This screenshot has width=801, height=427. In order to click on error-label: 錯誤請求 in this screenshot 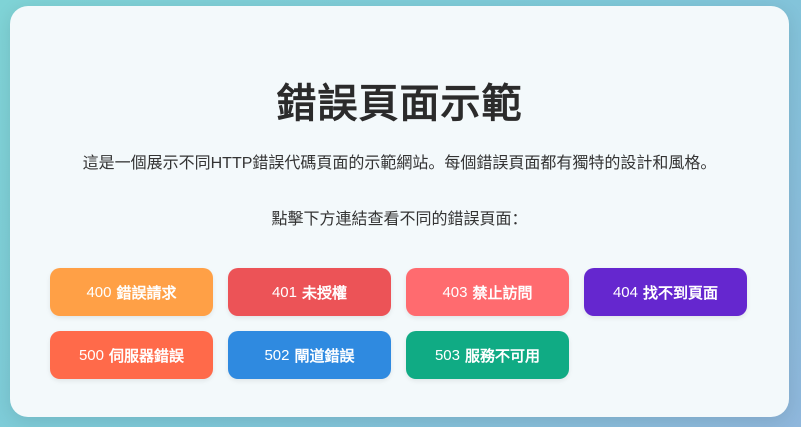, I will do `click(146, 293)`.